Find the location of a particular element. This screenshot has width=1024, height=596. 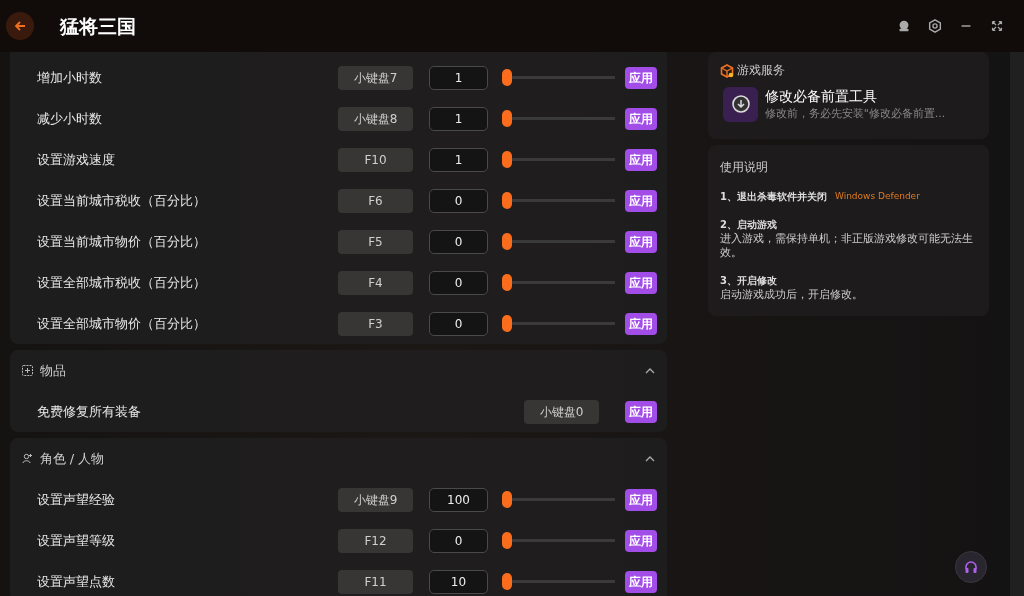

back-arrow-icon is located at coordinates (20, 26).